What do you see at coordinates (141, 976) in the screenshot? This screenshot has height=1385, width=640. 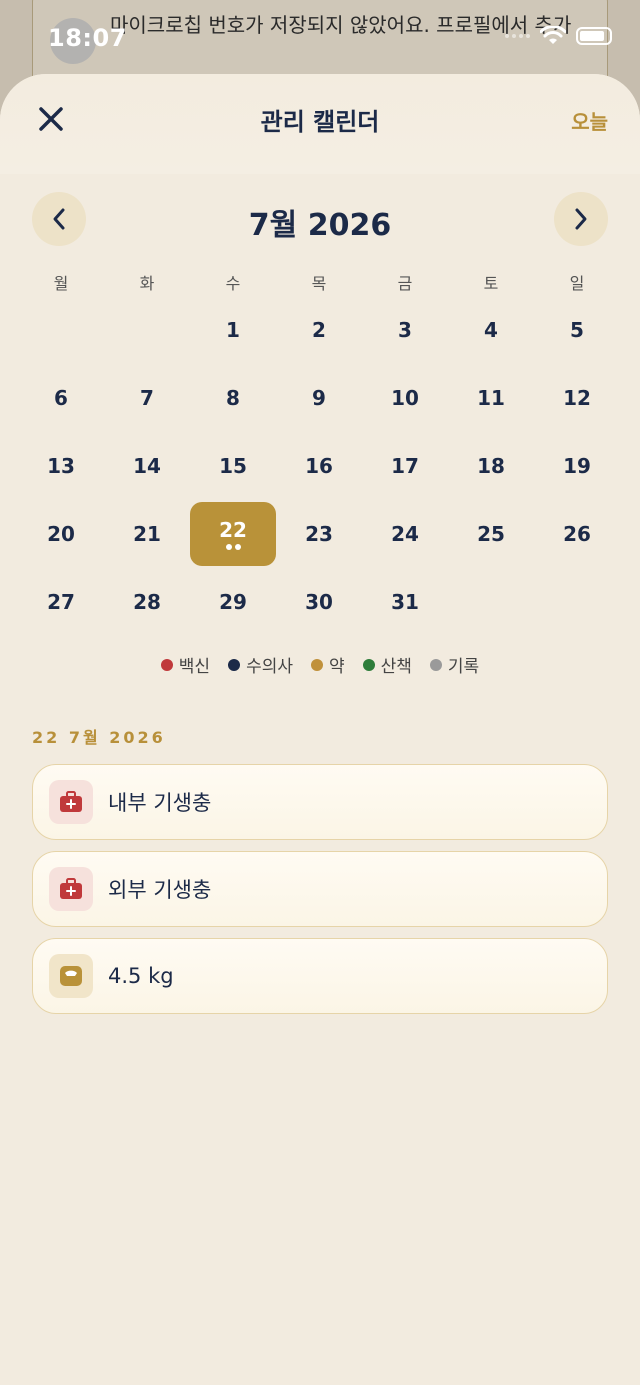 I see `event-label: 4.5 kg` at bounding box center [141, 976].